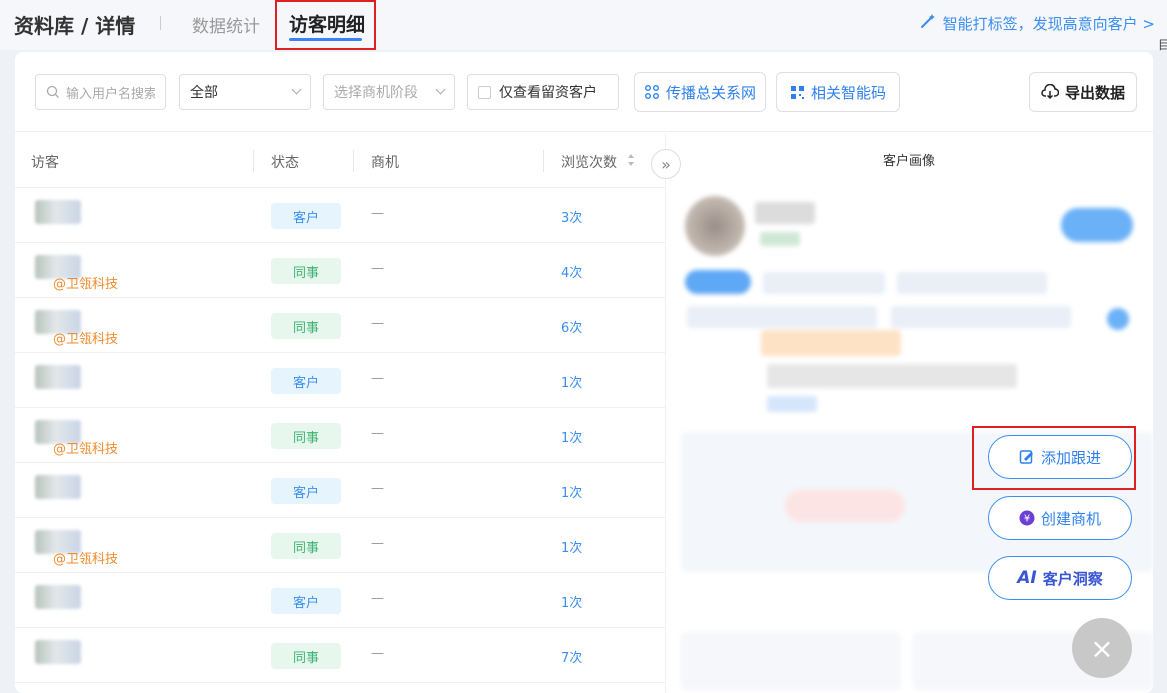  Describe the element at coordinates (589, 162) in the screenshot. I see `column-header-views: 浏览次数` at that location.